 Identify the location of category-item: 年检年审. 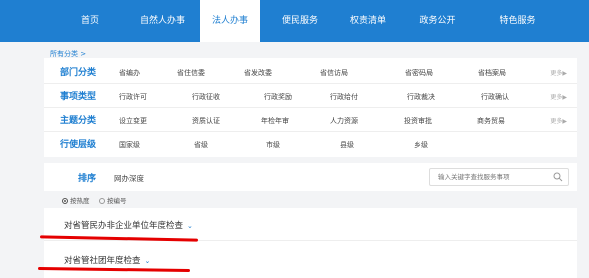
(275, 121).